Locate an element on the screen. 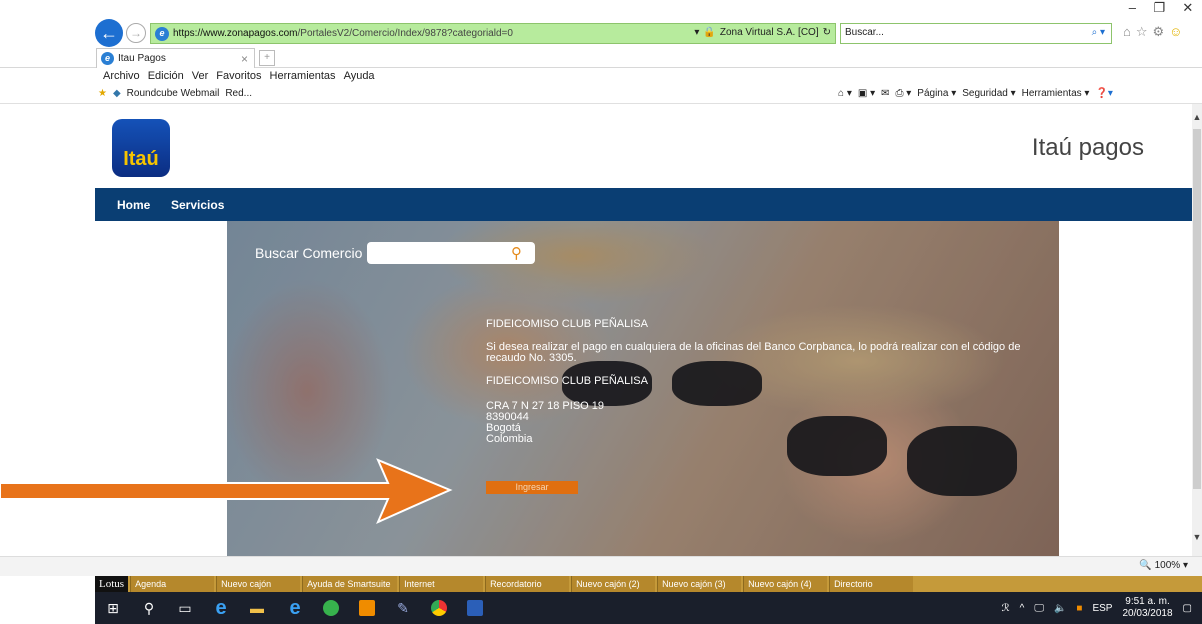  browser-search-input: Buscar... ⌕ ▾ is located at coordinates (976, 33).